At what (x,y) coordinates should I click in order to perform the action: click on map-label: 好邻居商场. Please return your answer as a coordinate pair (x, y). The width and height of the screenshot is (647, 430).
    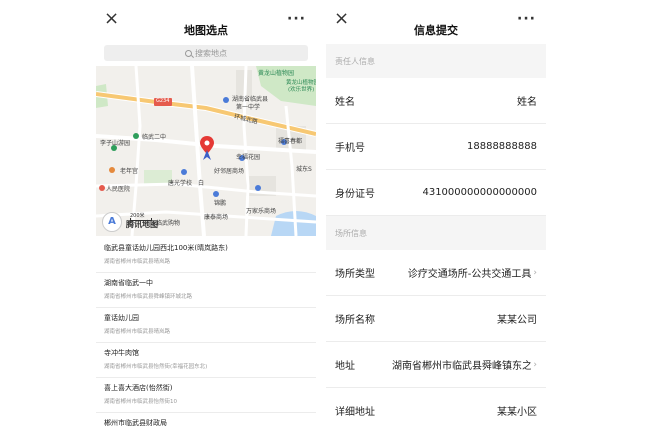
    Looking at the image, I should click on (229, 171).